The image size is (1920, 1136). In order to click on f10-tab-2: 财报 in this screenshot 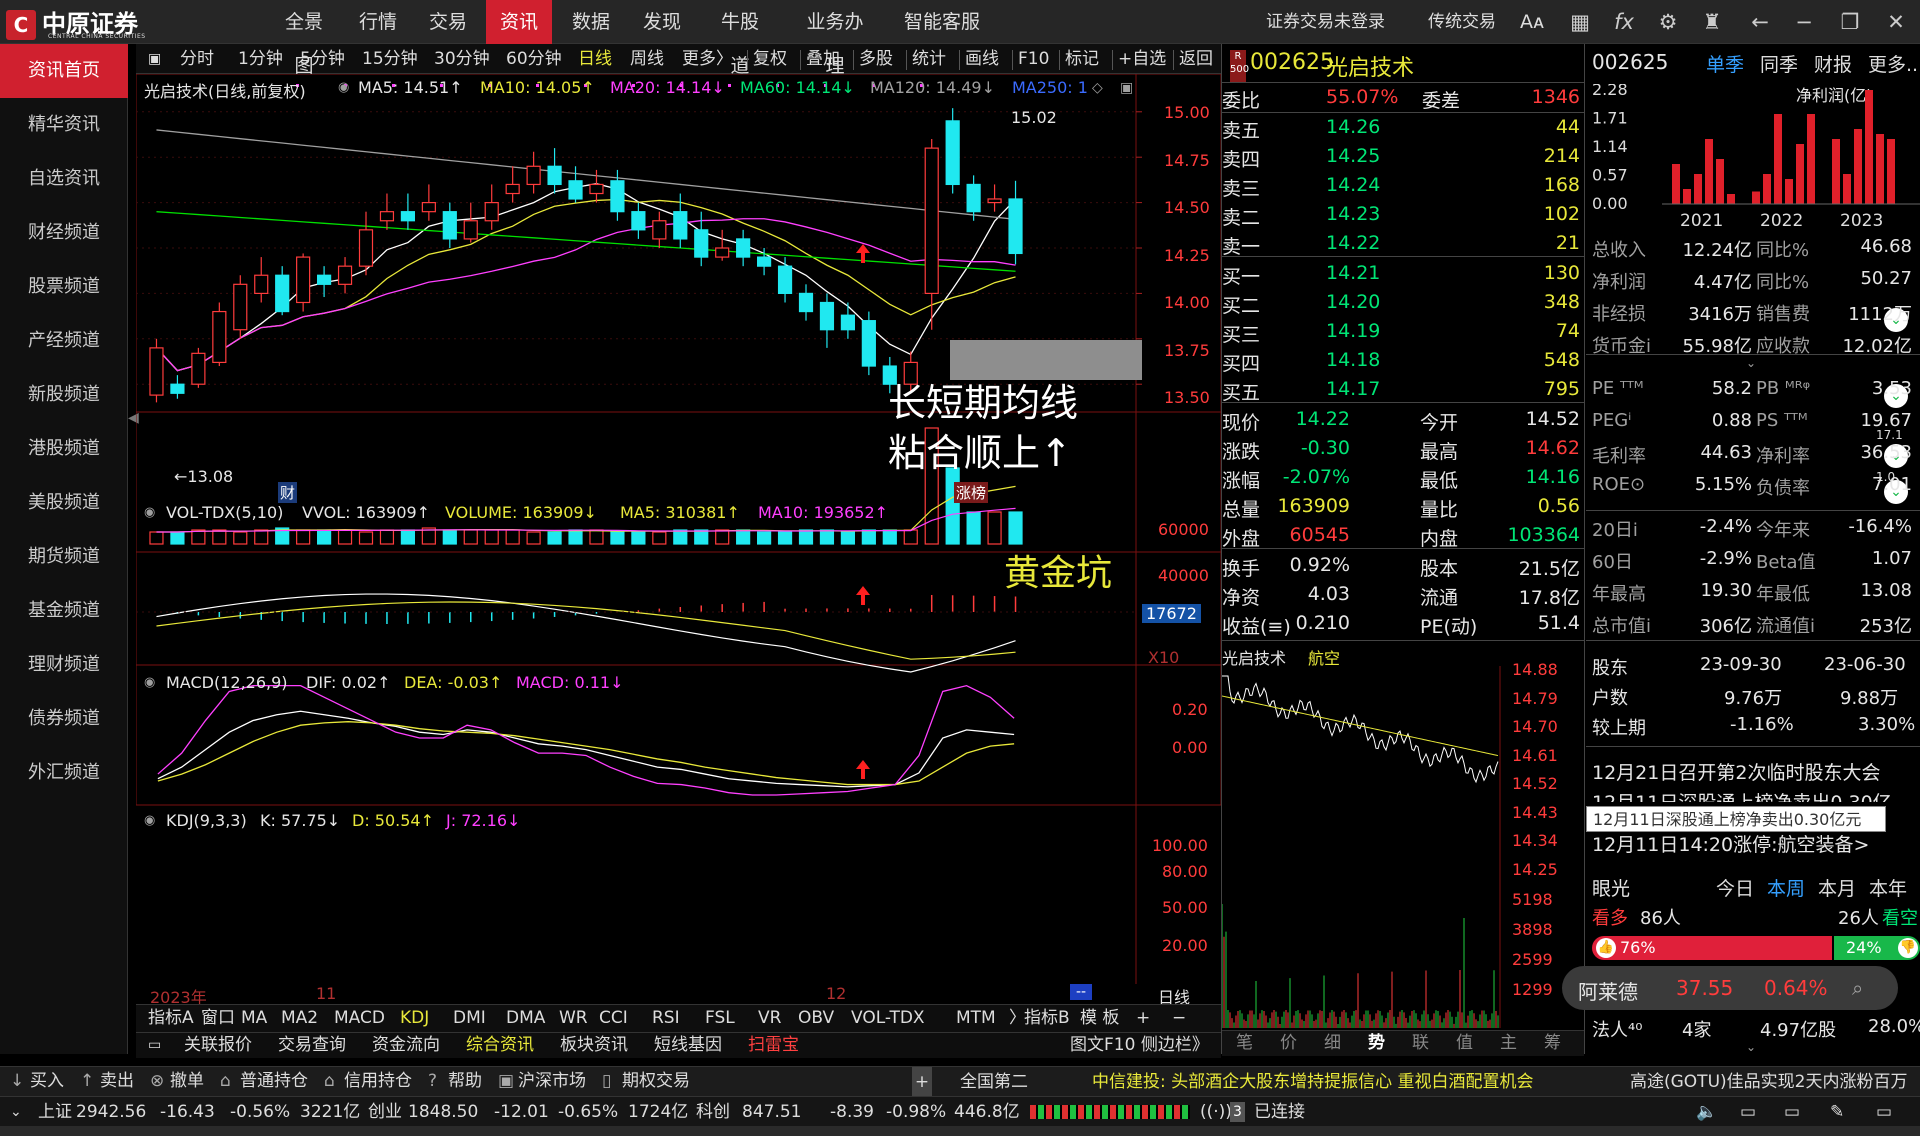, I will do `click(1833, 63)`.